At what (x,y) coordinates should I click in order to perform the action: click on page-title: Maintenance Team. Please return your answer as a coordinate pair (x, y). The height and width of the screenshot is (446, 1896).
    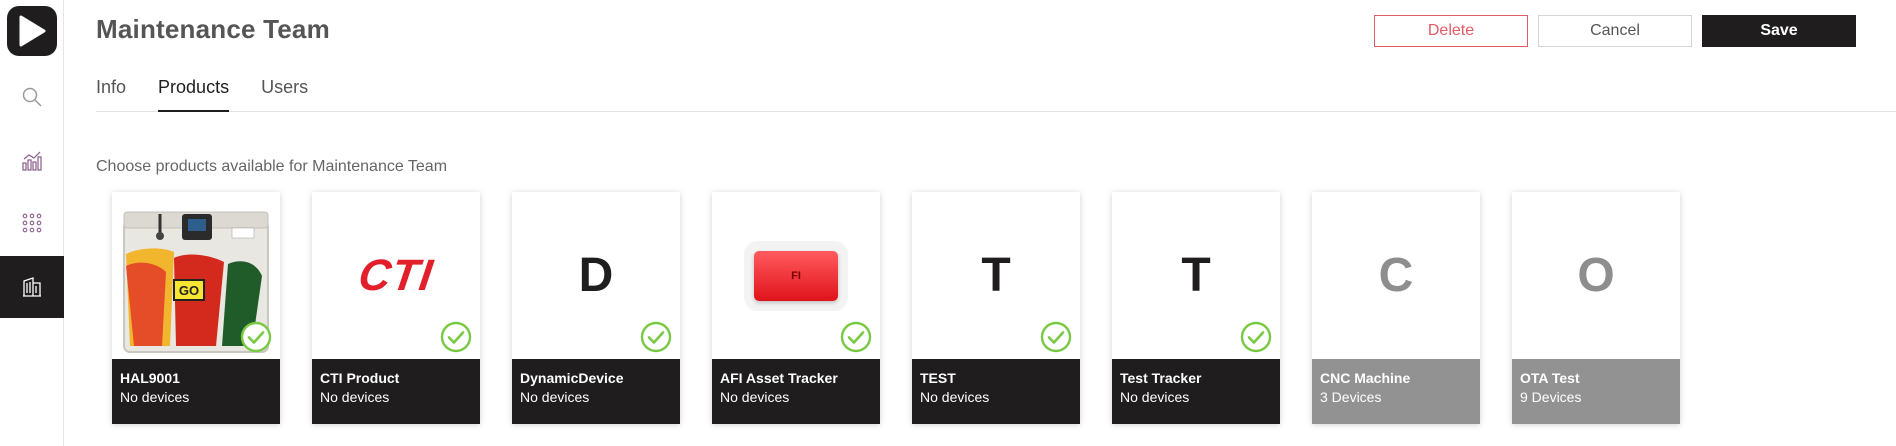
    Looking at the image, I should click on (213, 29).